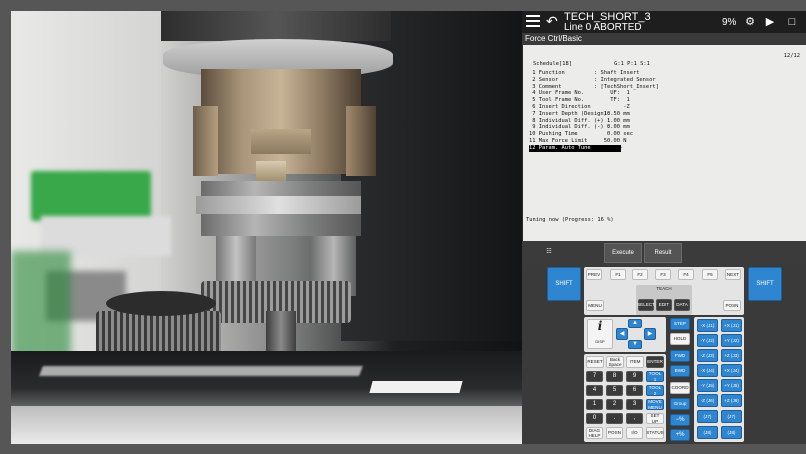 The width and height of the screenshot is (806, 454). I want to click on jog-neg-z-j3: -Z (J3), so click(707, 355).